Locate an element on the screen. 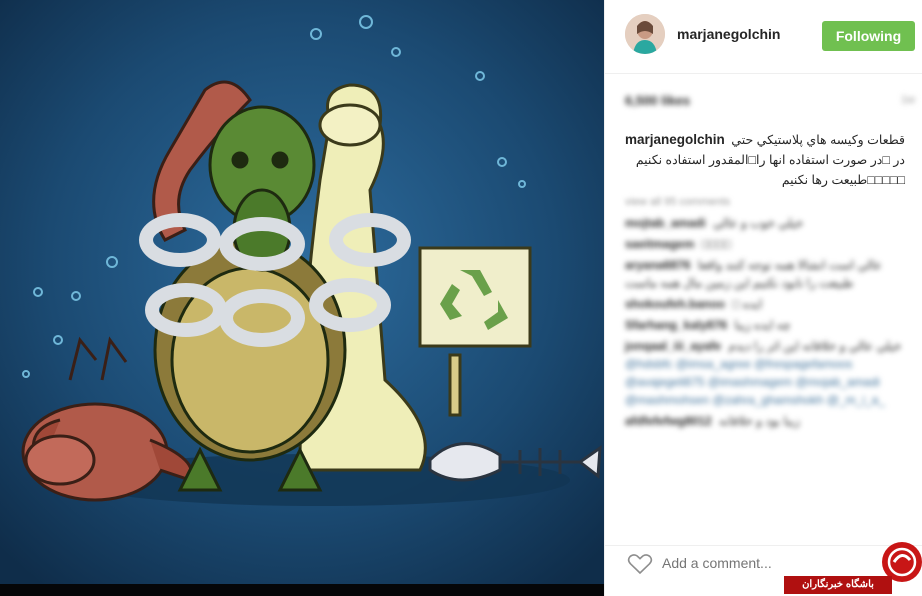 This screenshot has width=922, height=596. comment-text: خيلي خوب و عالي is located at coordinates (758, 223).